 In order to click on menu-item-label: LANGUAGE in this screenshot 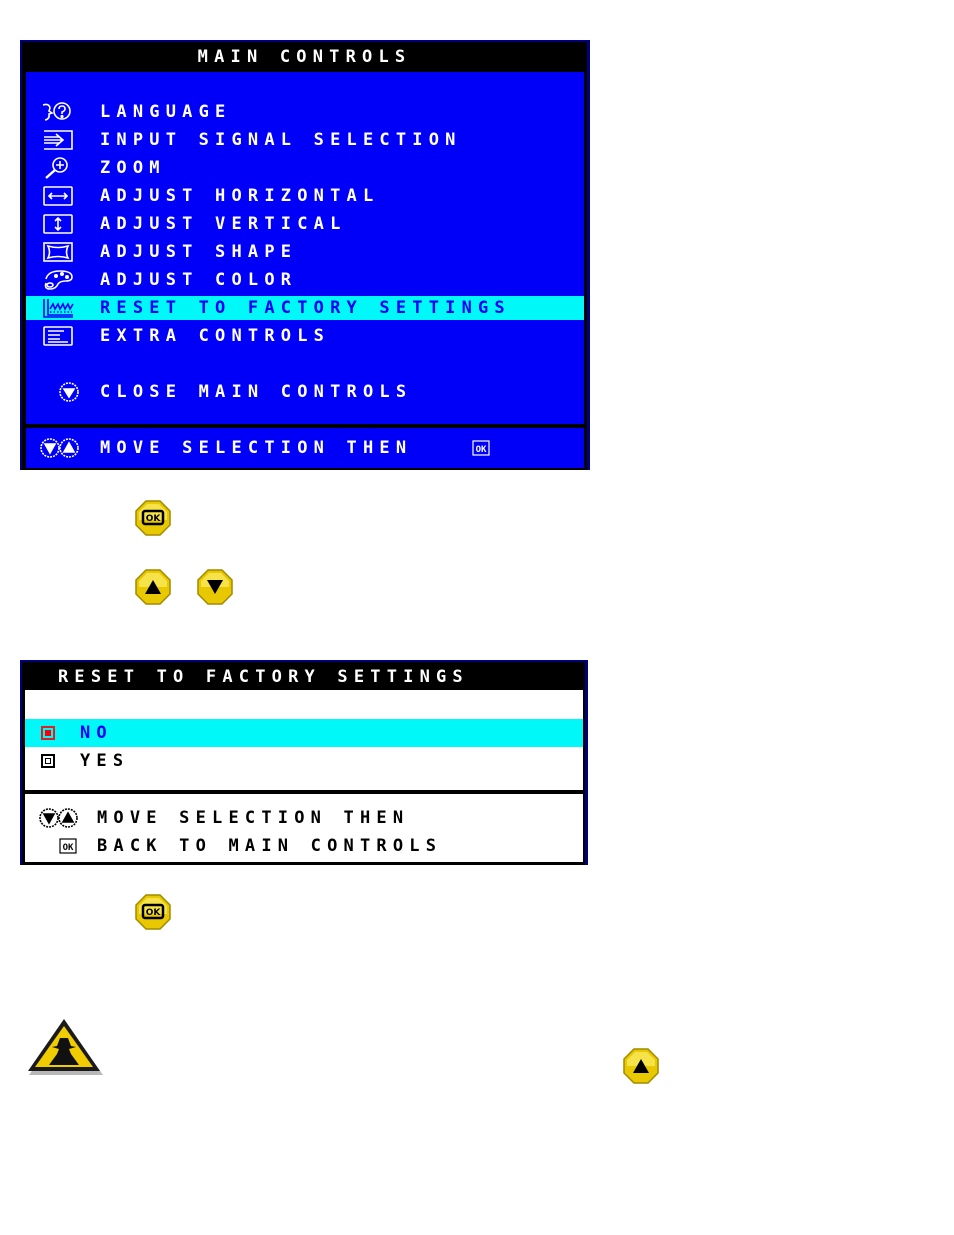, I will do `click(166, 112)`.